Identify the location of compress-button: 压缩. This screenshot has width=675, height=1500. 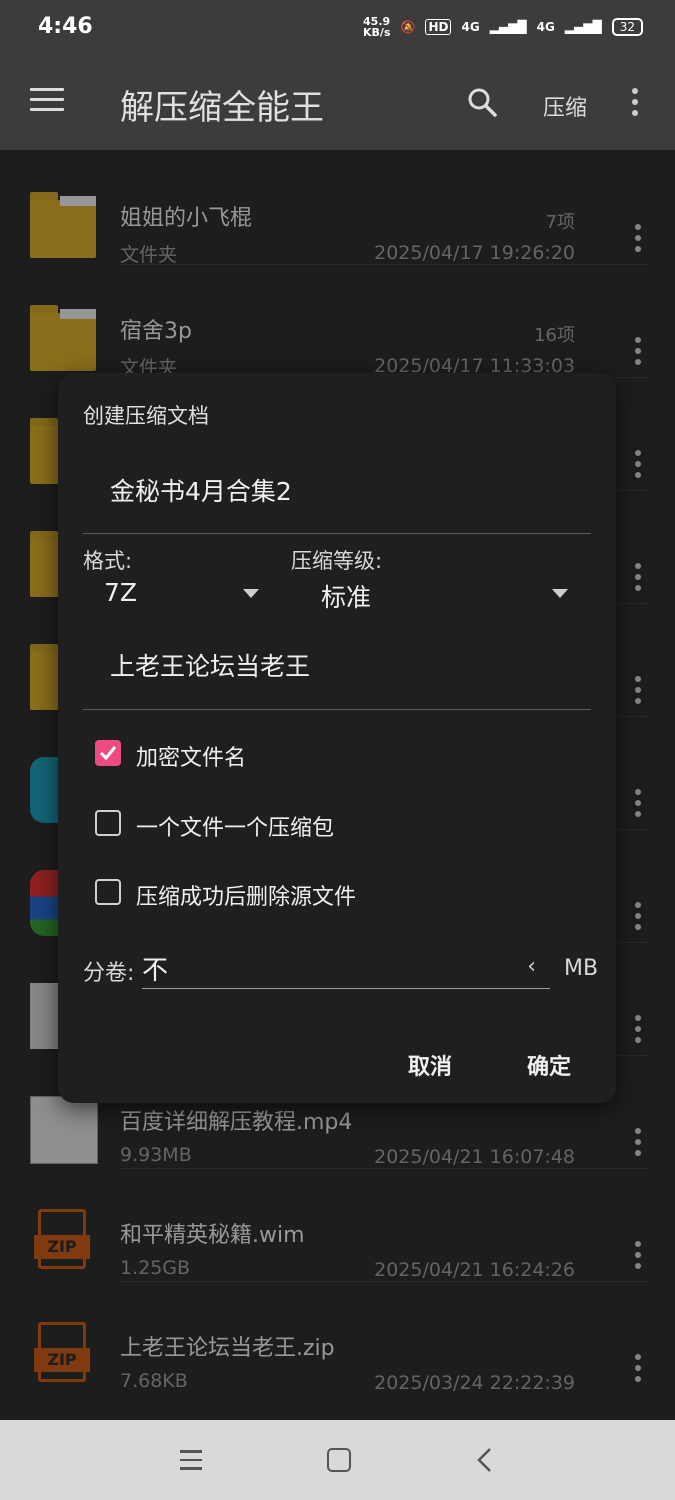
(565, 106).